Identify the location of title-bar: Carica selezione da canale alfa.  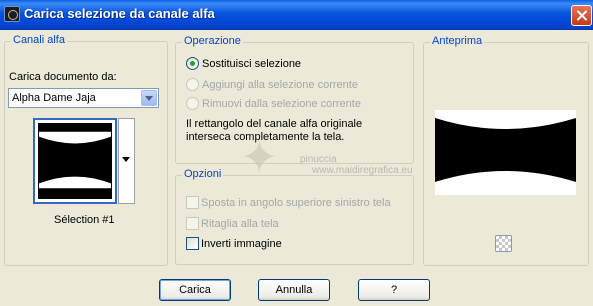
(296, 15).